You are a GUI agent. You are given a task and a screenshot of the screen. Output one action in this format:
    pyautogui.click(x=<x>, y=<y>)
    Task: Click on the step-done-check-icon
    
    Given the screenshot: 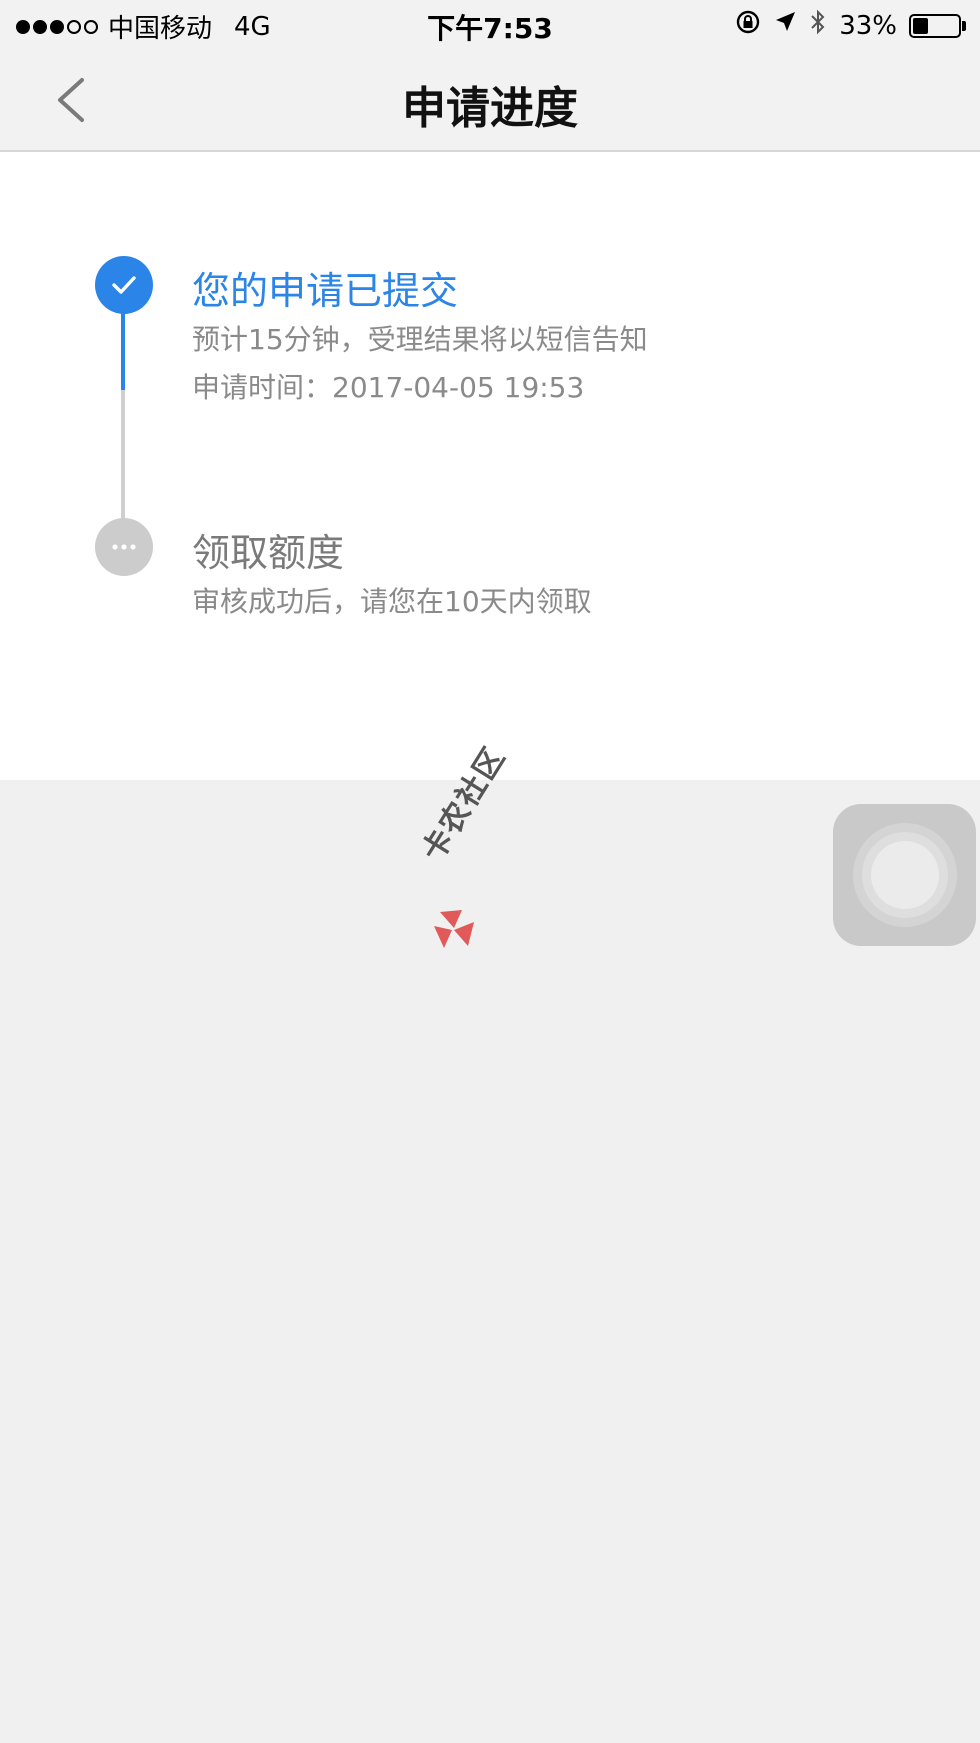 What is the action you would take?
    pyautogui.click(x=124, y=285)
    